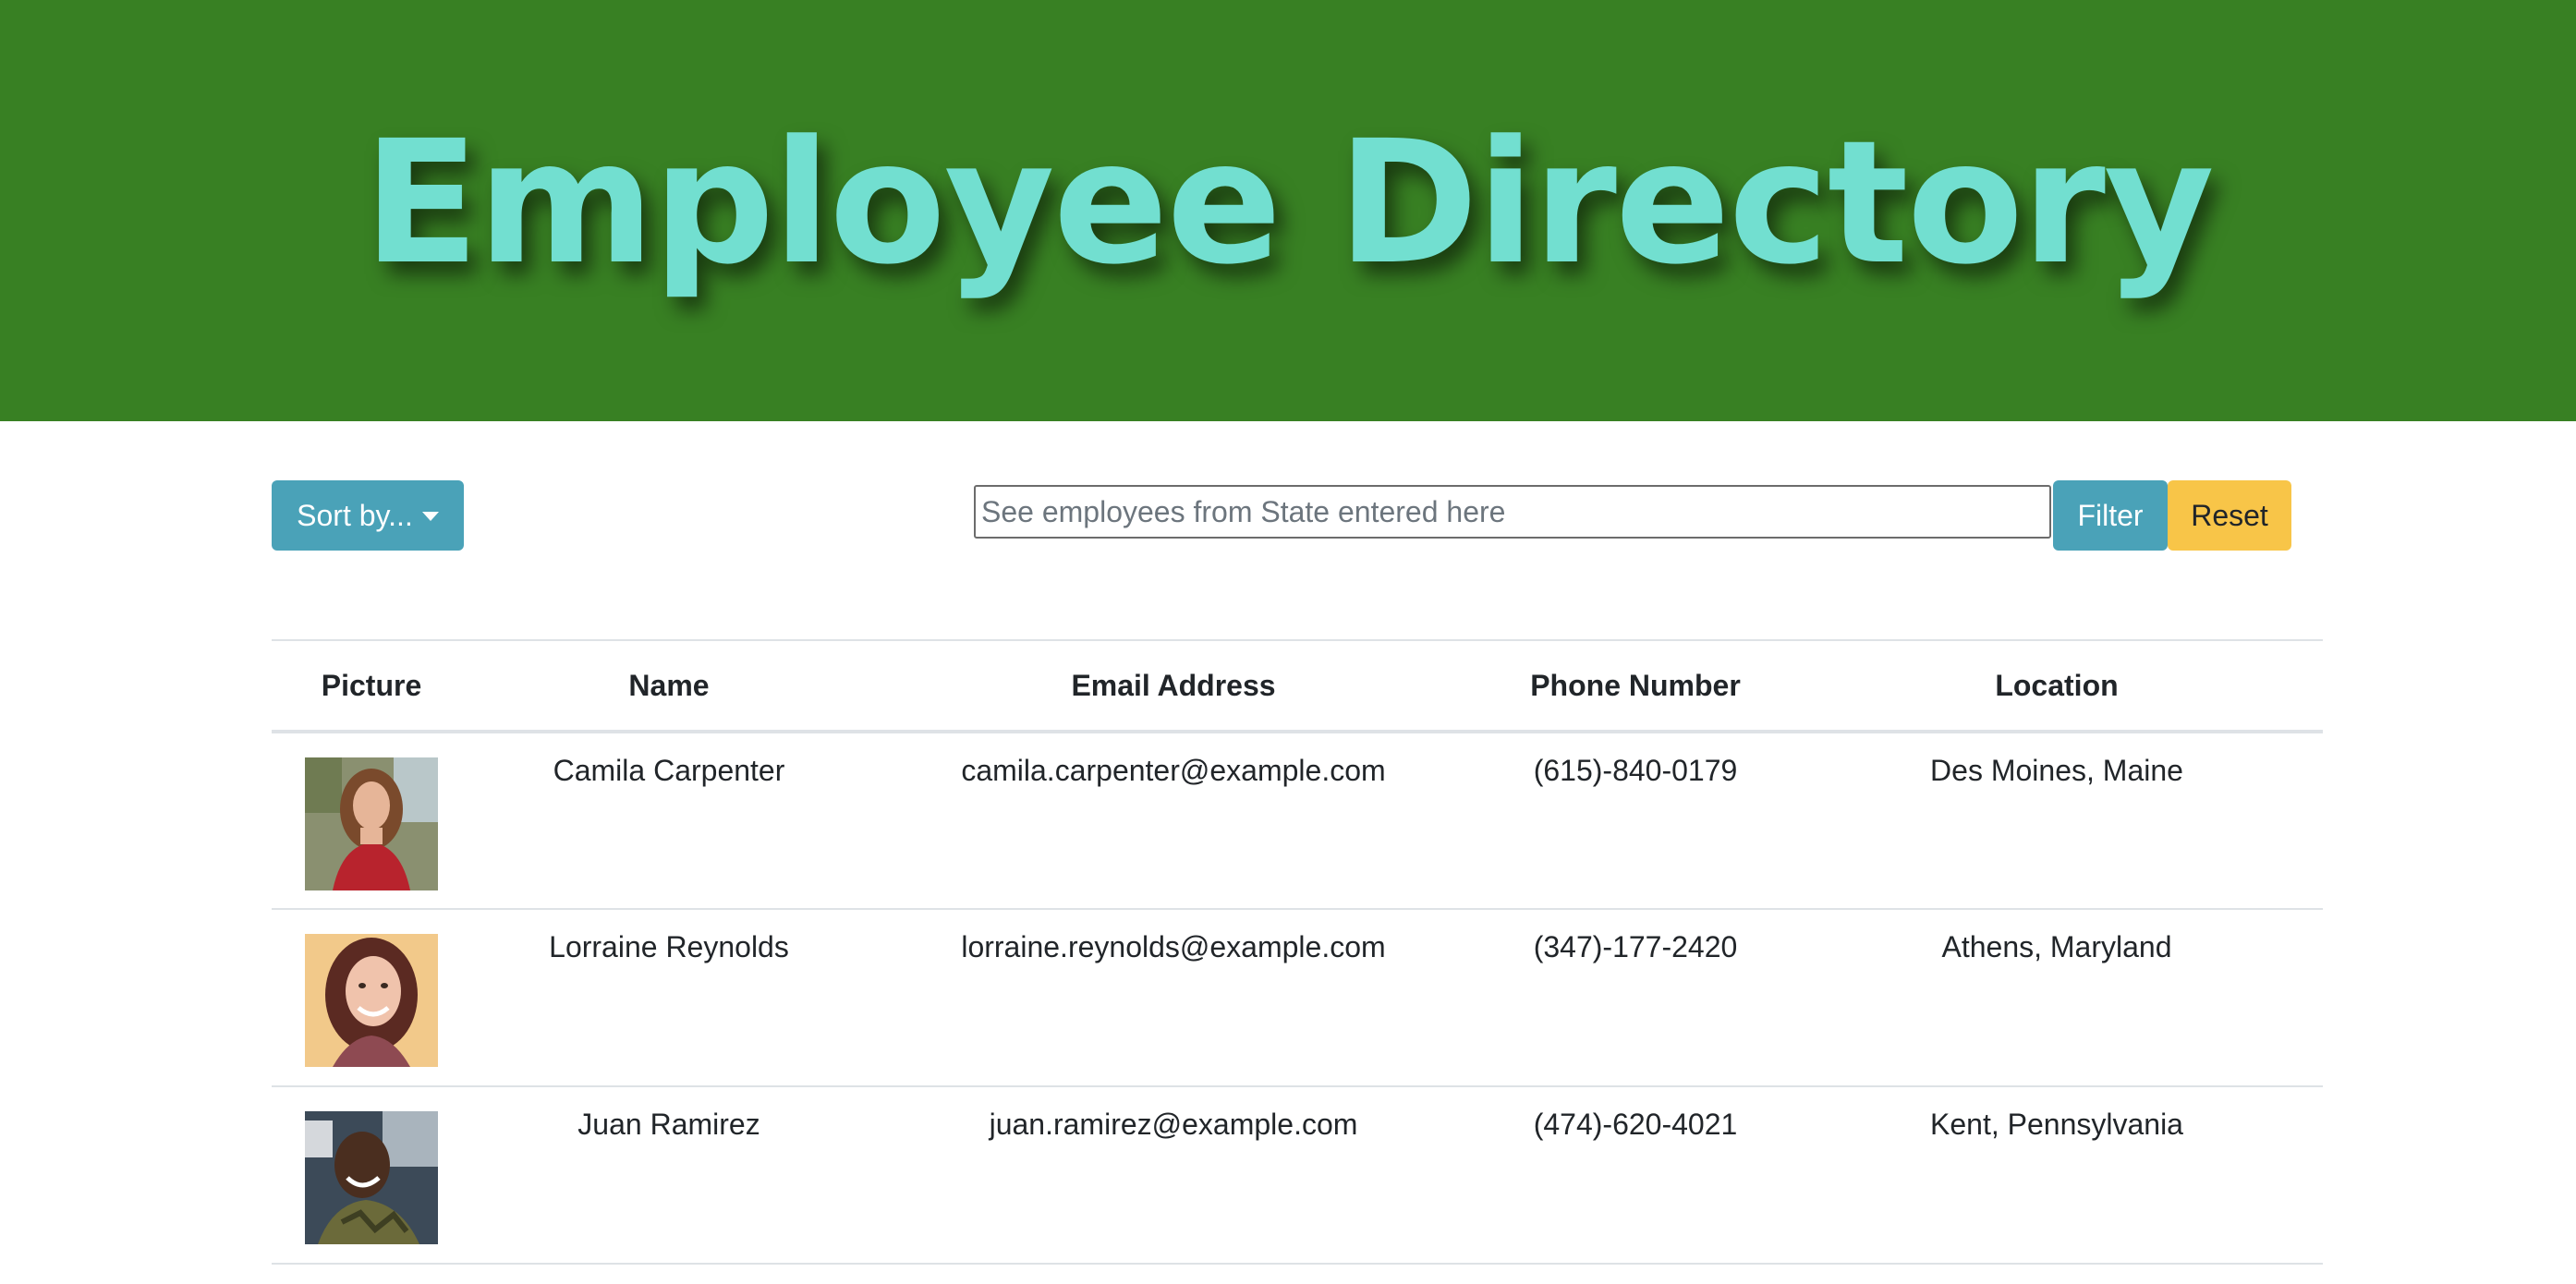  I want to click on employee-phone: (474)-620-4021, so click(1635, 1175).